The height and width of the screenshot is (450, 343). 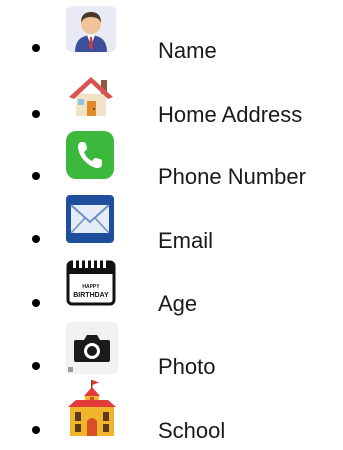 What do you see at coordinates (187, 50) in the screenshot?
I see `item-label: Name` at bounding box center [187, 50].